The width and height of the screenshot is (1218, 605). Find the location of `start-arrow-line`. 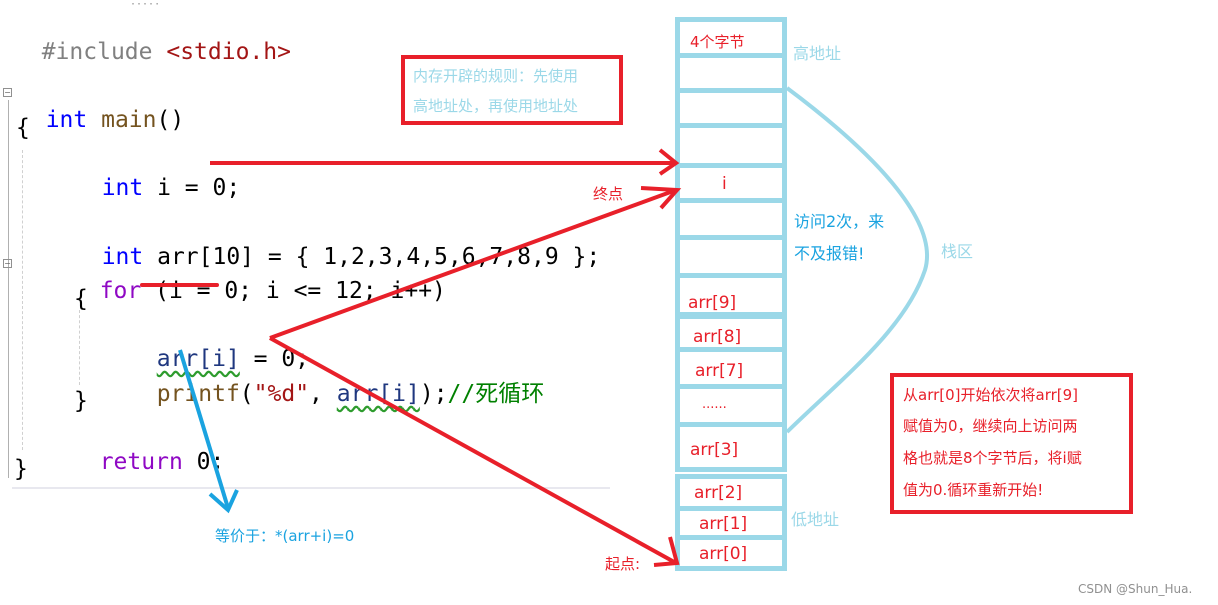

start-arrow-line is located at coordinates (473, 450).